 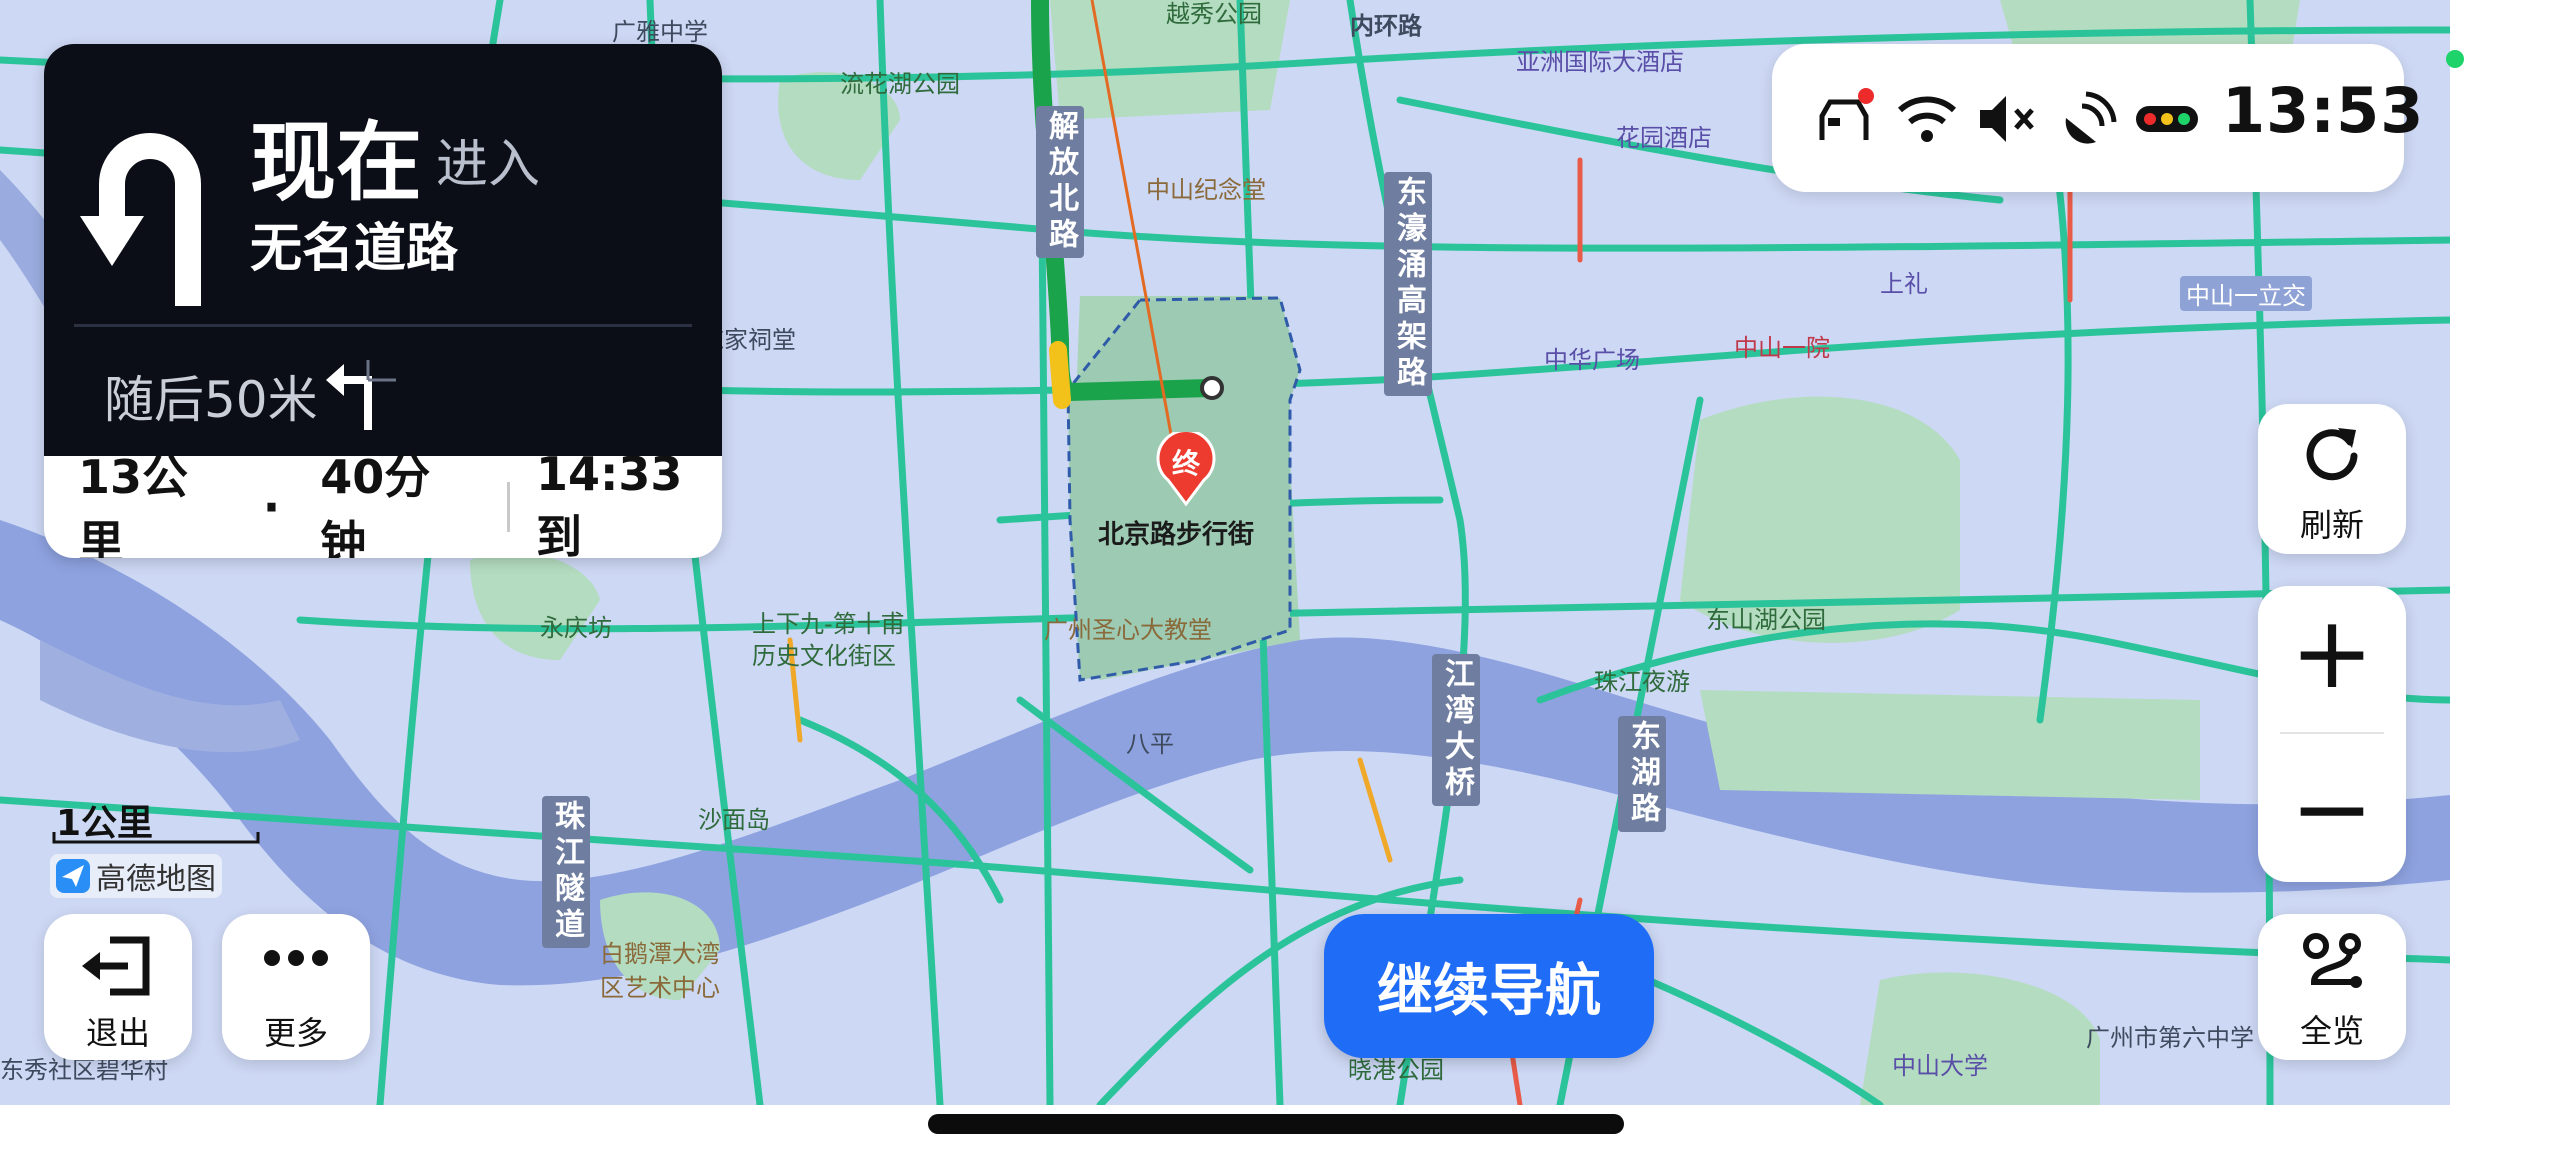 I want to click on remaining-distance: 13公里, so click(x=133, y=504).